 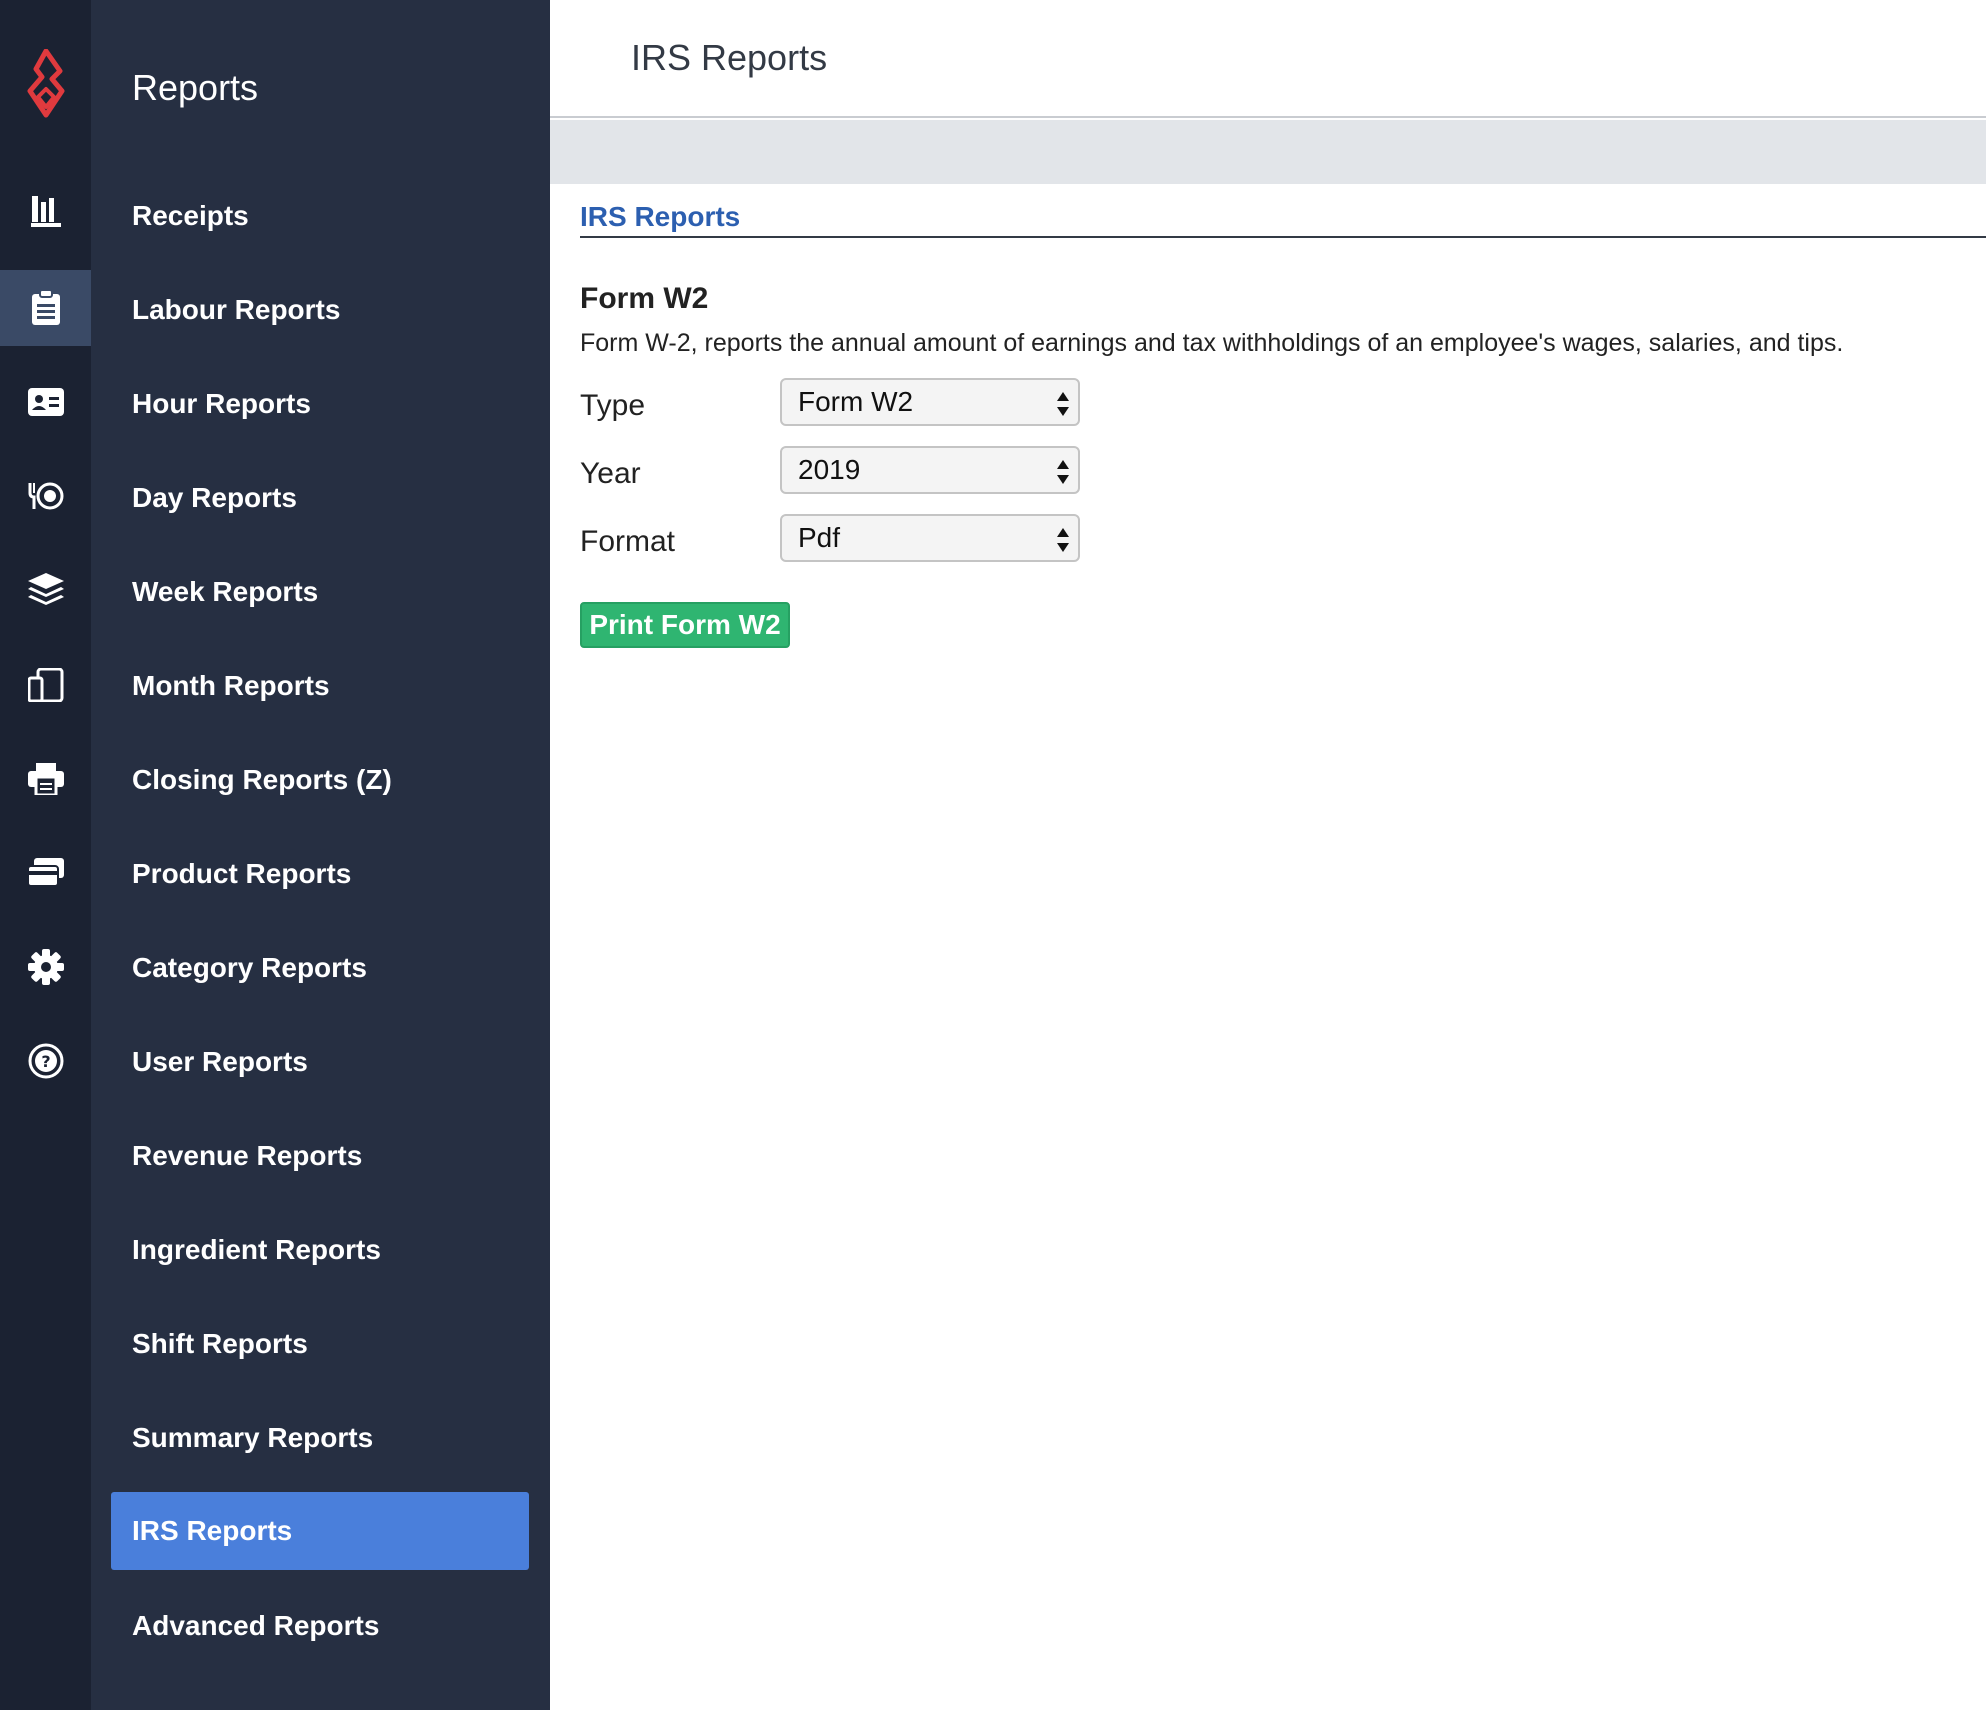 I want to click on sidebar-item-revenue-reports: Revenue Reports, so click(x=320, y=1156).